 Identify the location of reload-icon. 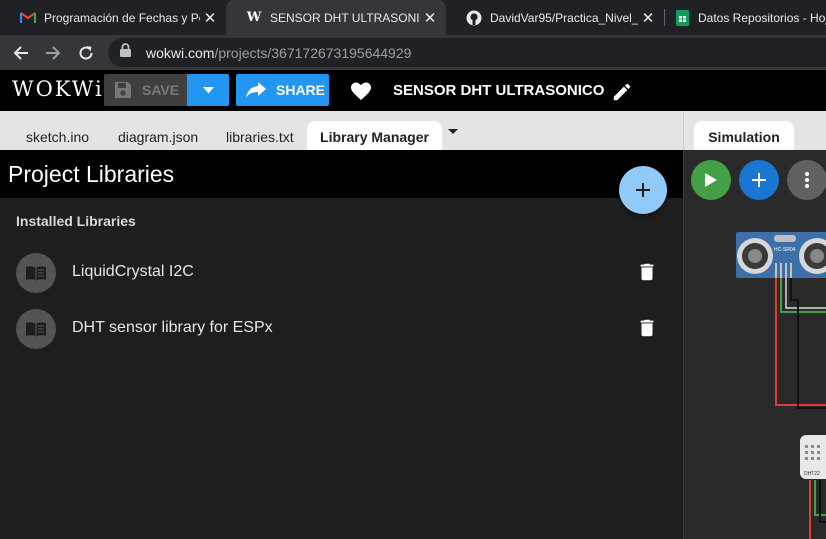
(86, 53).